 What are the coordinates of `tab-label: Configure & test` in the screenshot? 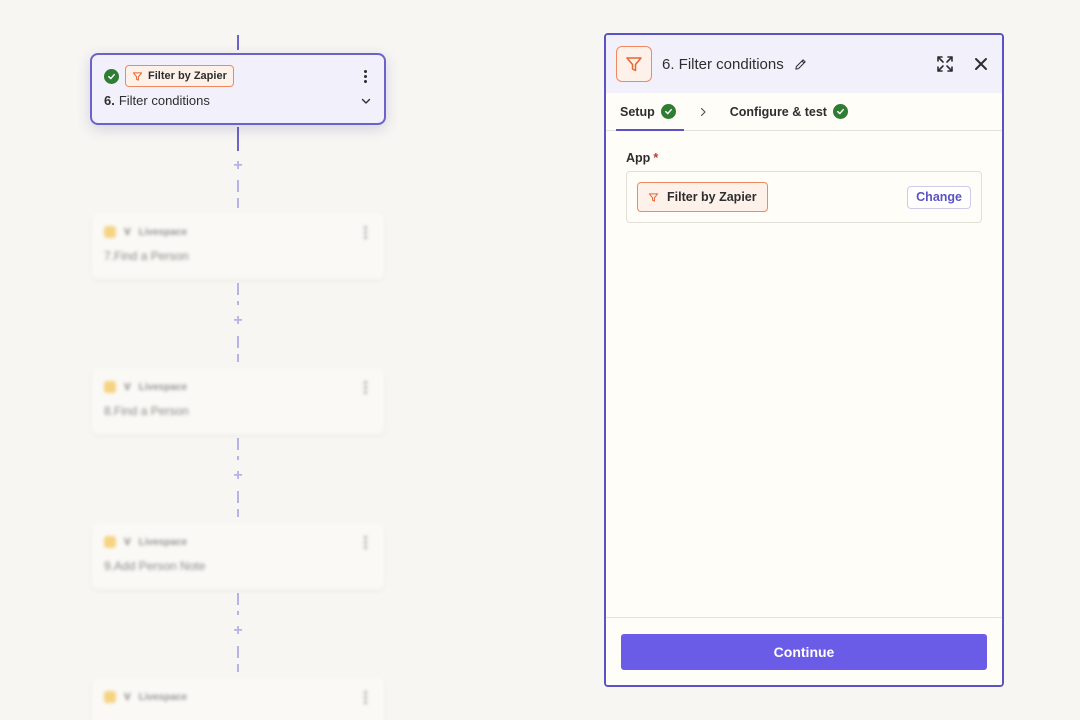 It's located at (778, 111).